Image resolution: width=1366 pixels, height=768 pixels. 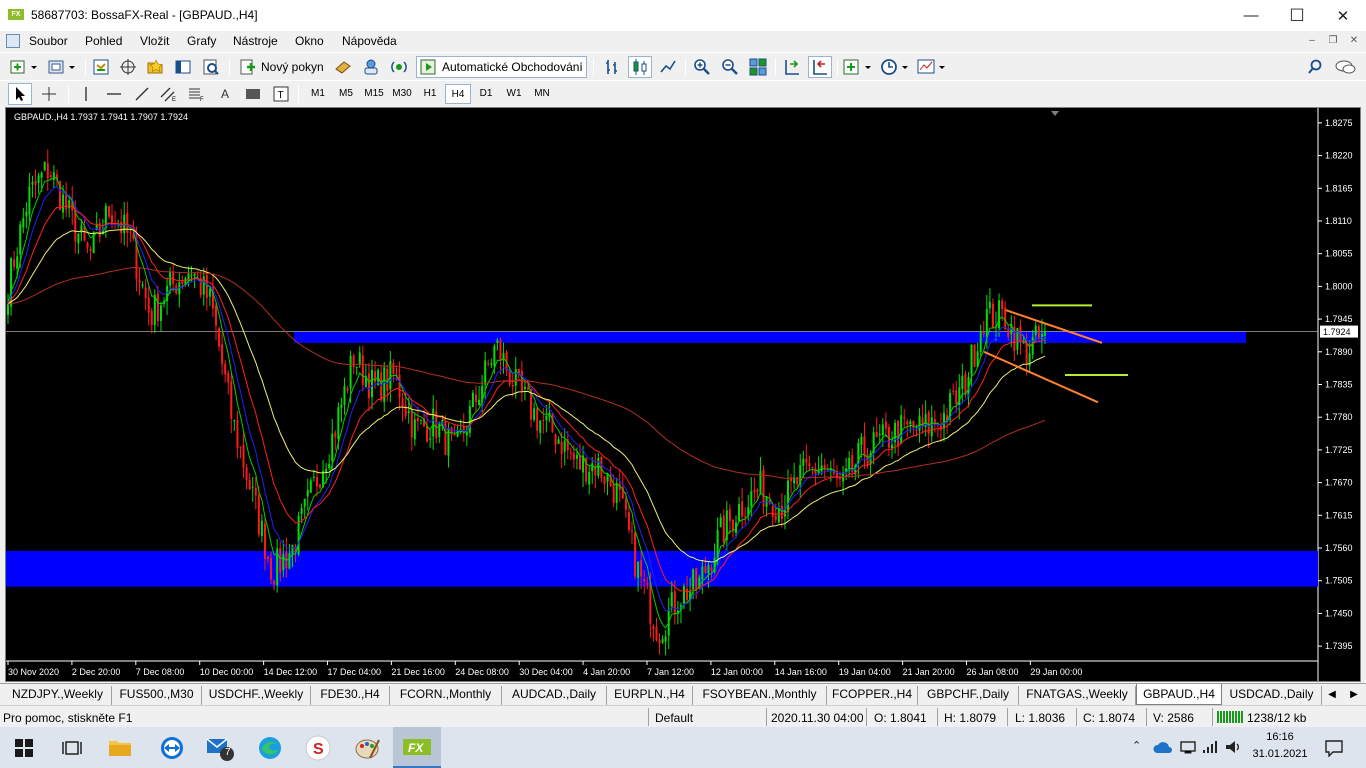 What do you see at coordinates (346, 94) in the screenshot?
I see `timeframe-m5: M5` at bounding box center [346, 94].